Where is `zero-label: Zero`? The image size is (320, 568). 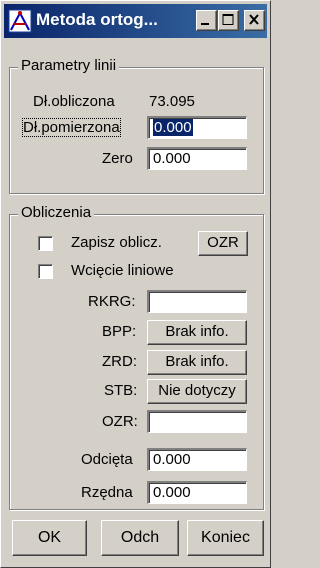
zero-label: Zero is located at coordinates (117, 158).